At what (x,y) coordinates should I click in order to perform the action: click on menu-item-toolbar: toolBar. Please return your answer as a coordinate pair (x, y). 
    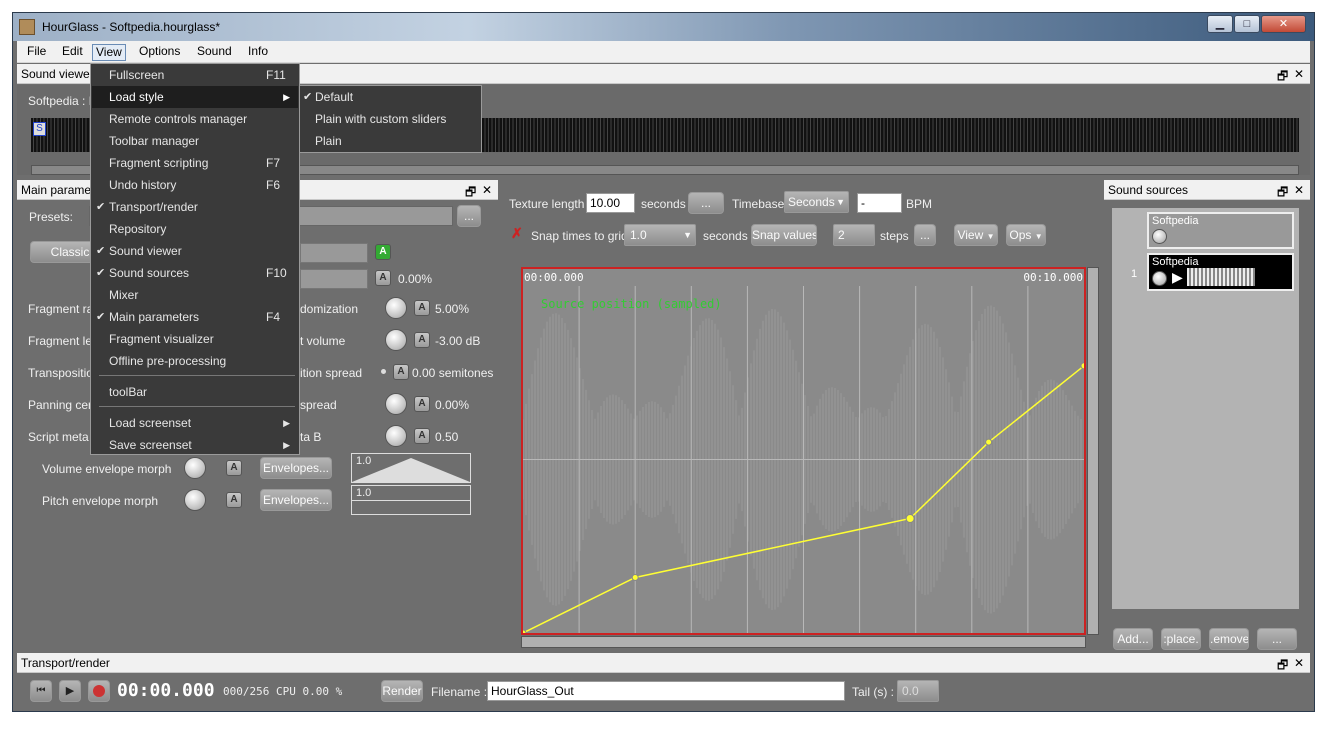
    Looking at the image, I should click on (195, 392).